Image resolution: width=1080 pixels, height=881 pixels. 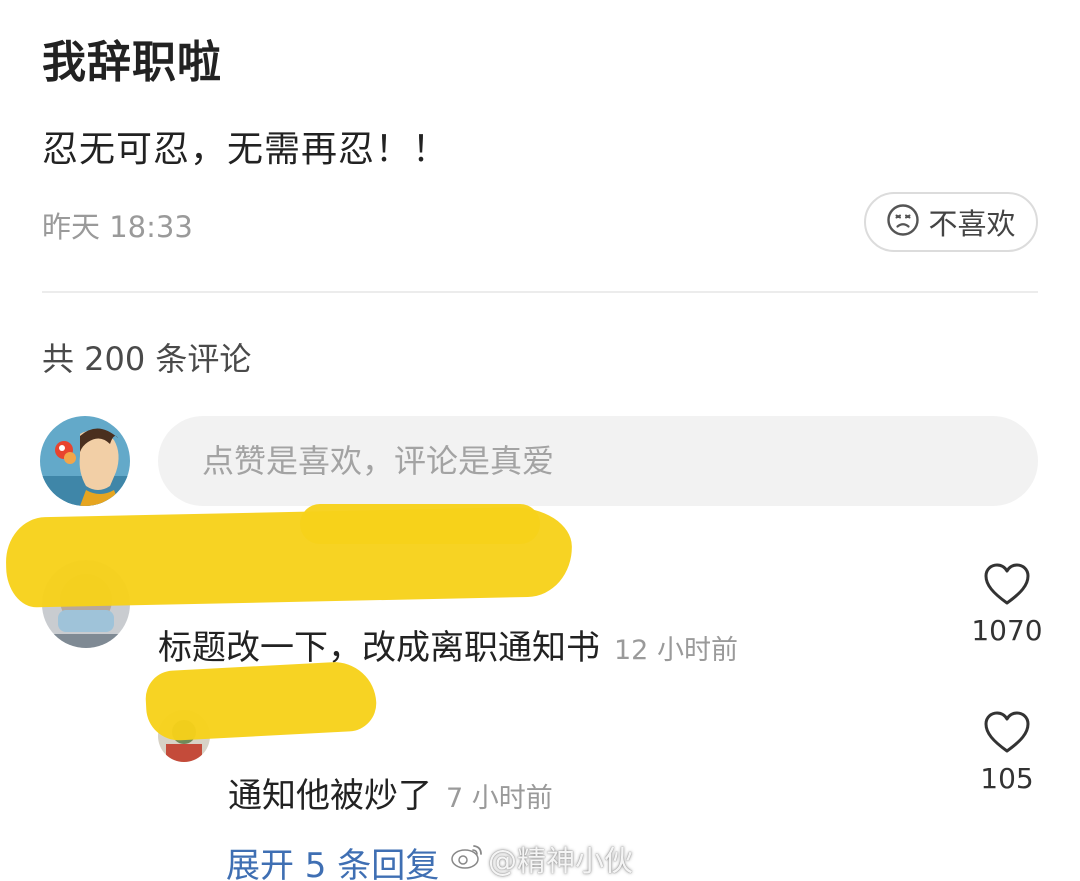 I want to click on like-count: 1070, so click(x=1007, y=630).